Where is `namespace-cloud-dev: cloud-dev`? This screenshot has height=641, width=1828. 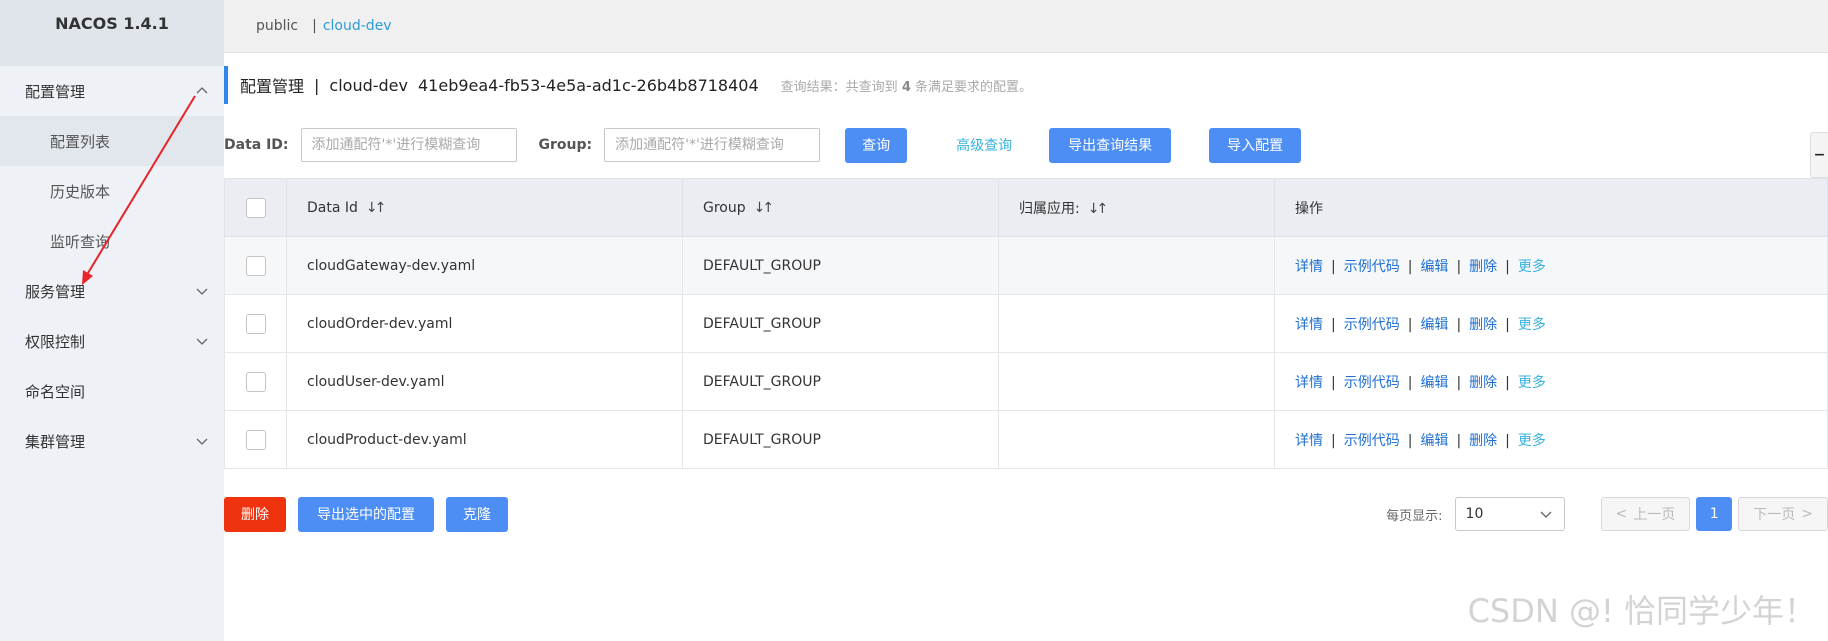 namespace-cloud-dev: cloud-dev is located at coordinates (357, 26).